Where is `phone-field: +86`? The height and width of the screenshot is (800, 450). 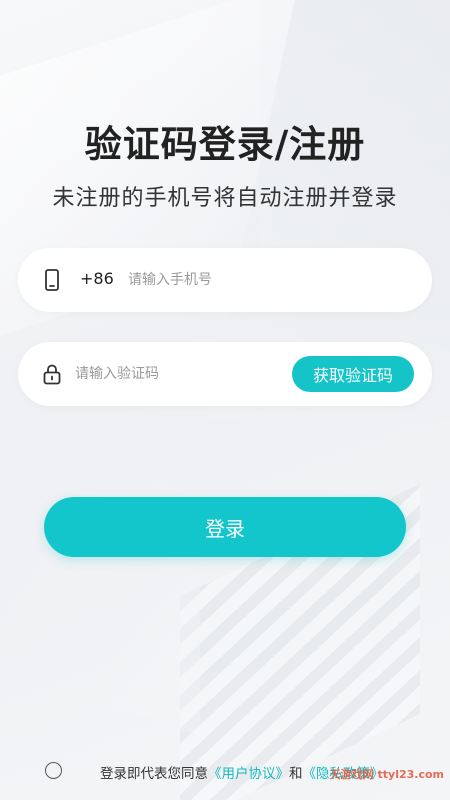 phone-field: +86 is located at coordinates (225, 280).